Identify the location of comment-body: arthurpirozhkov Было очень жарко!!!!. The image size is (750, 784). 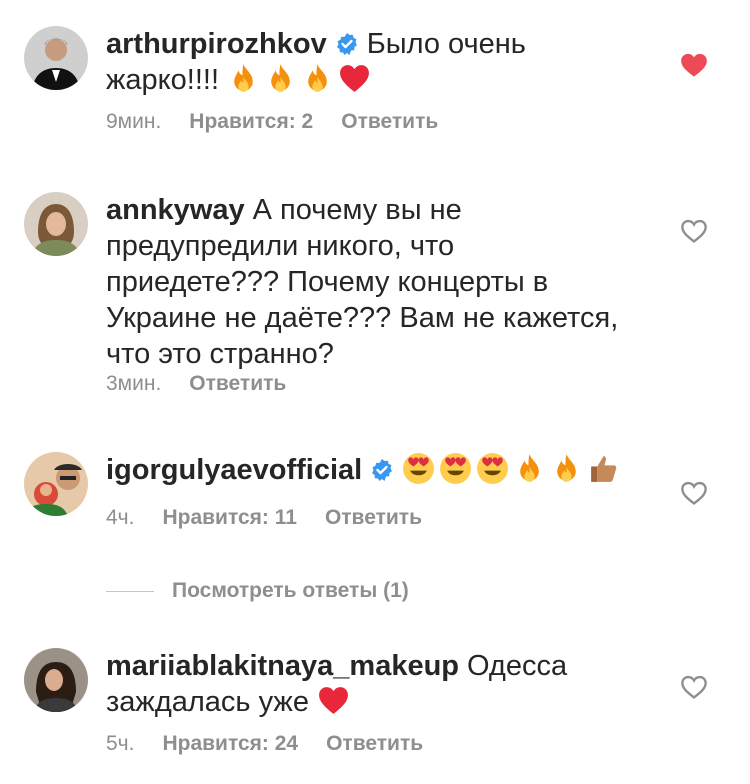
(366, 62).